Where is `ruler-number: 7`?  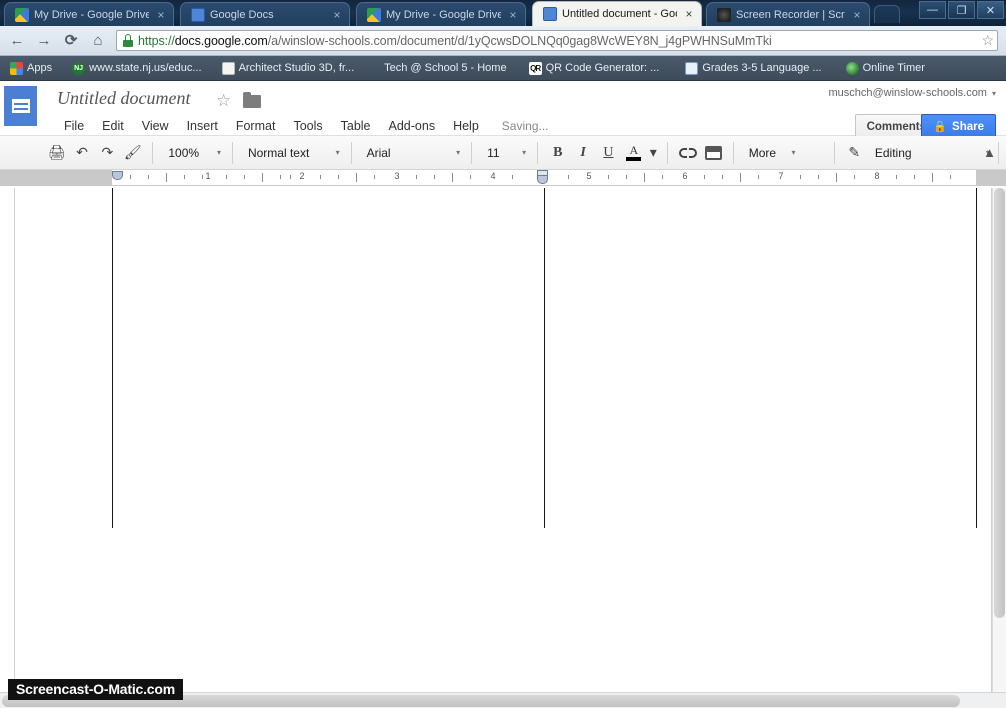
ruler-number: 7 is located at coordinates (781, 176).